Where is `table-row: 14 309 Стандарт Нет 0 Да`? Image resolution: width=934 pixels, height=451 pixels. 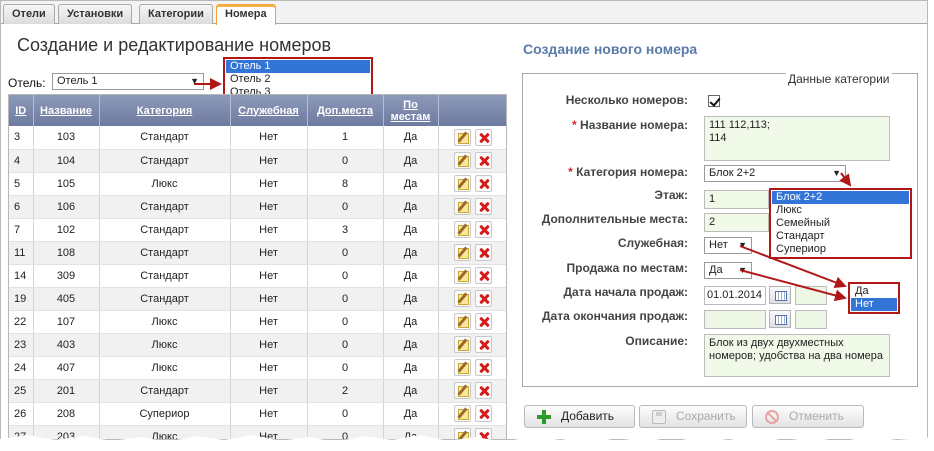 table-row: 14 309 Стандарт Нет 0 Да is located at coordinates (257, 276).